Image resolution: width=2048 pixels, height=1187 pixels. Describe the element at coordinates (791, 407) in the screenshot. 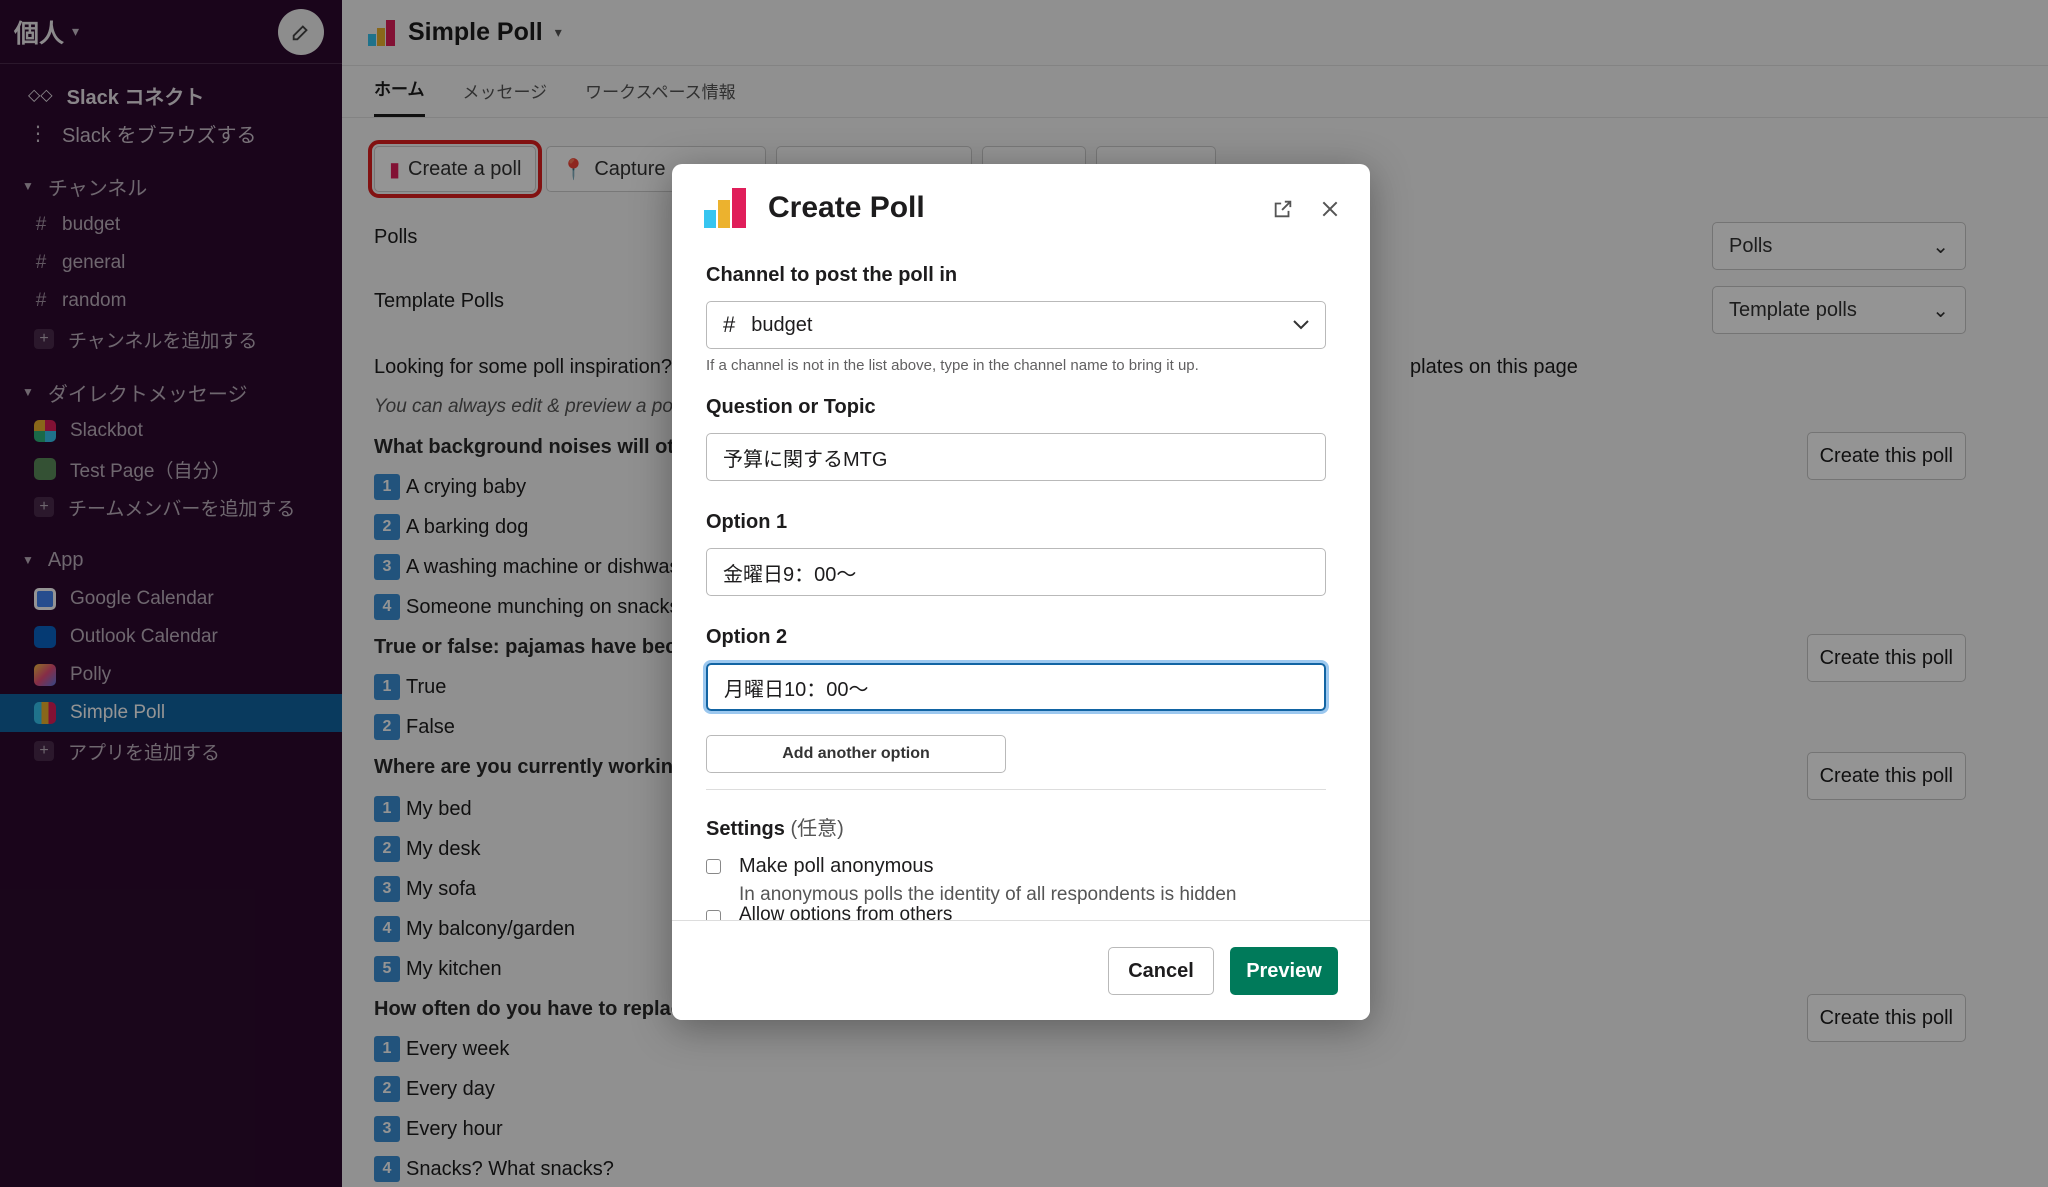

I see `question-label: Question or Topic` at that location.